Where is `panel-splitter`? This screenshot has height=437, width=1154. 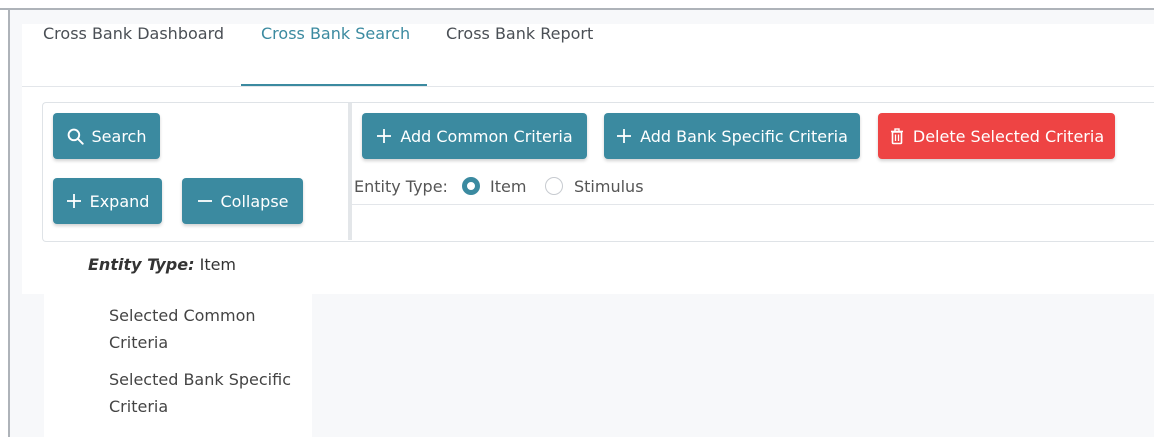
panel-splitter is located at coordinates (350, 171).